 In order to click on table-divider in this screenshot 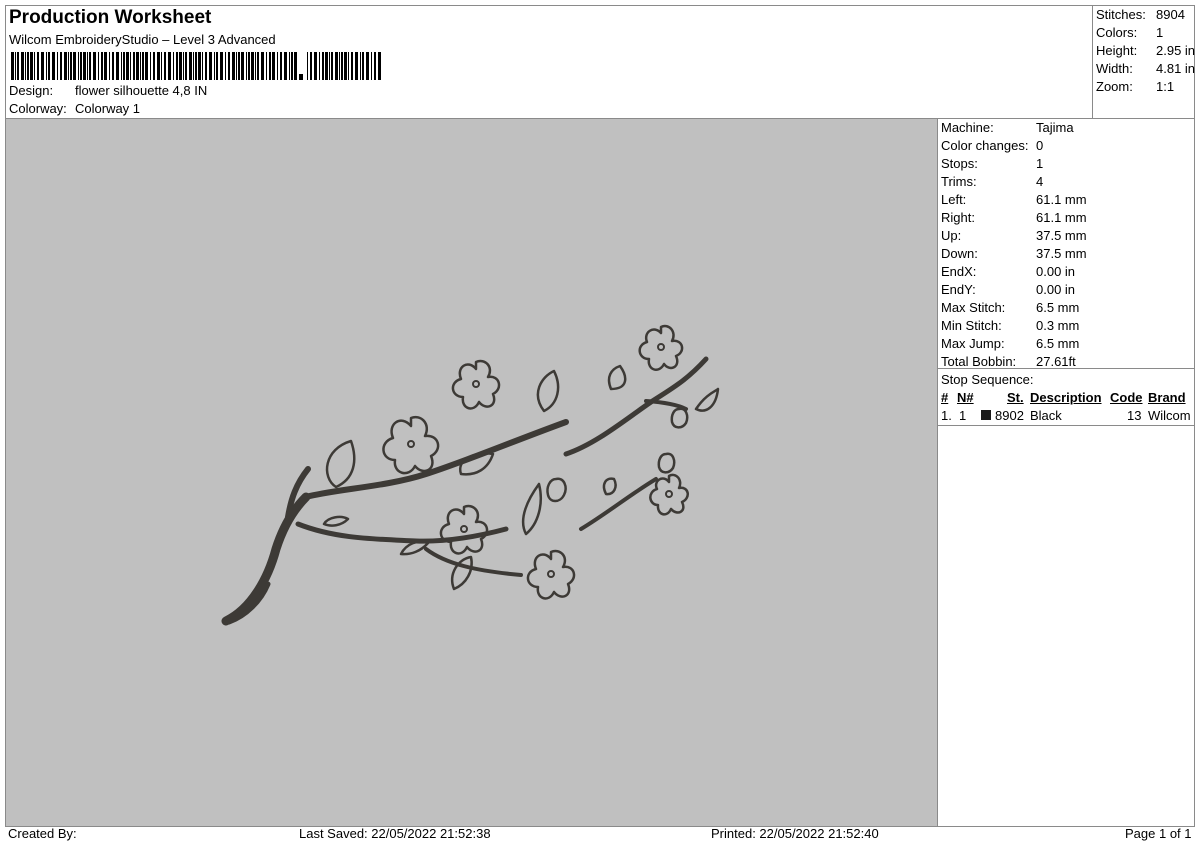, I will do `click(1066, 425)`.